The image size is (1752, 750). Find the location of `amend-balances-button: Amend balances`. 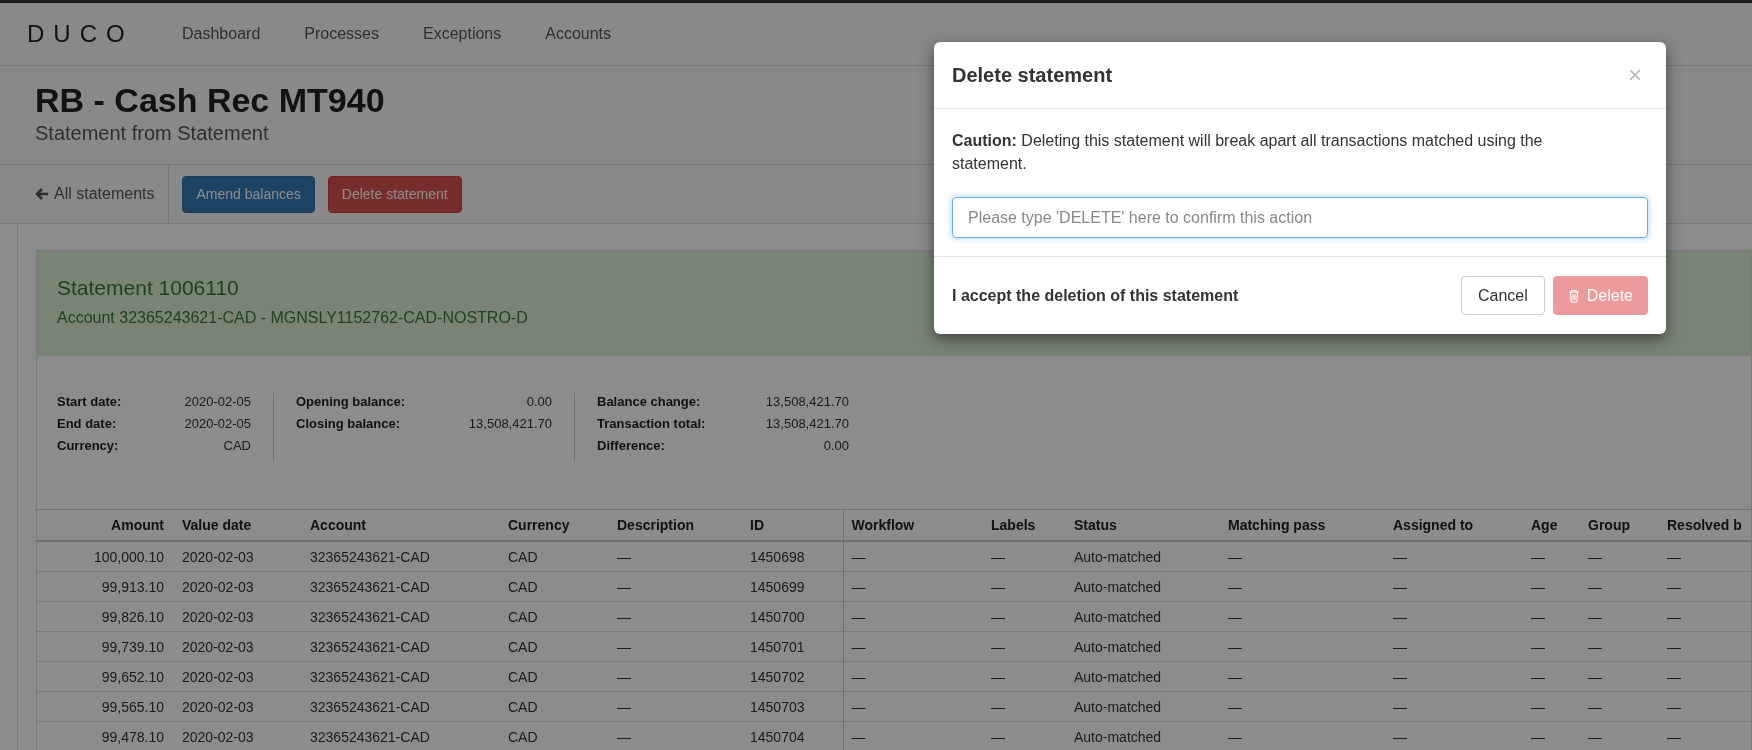

amend-balances-button: Amend balances is located at coordinates (248, 194).